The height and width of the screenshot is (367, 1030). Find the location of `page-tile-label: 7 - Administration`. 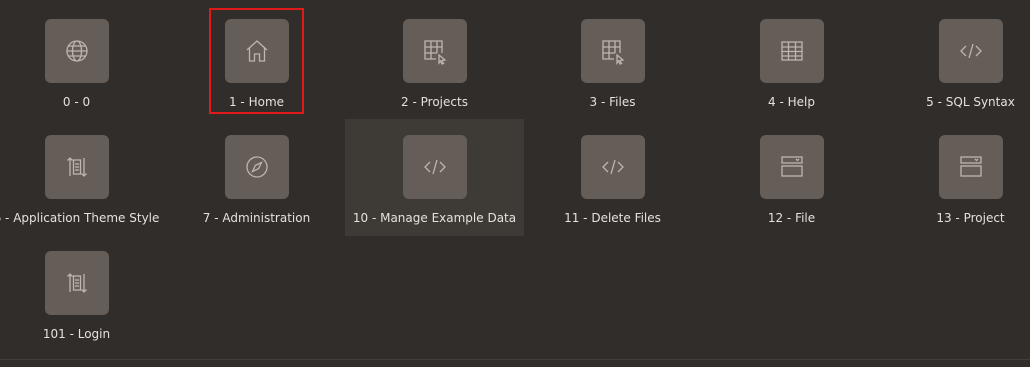

page-tile-label: 7 - Administration is located at coordinates (256, 218).